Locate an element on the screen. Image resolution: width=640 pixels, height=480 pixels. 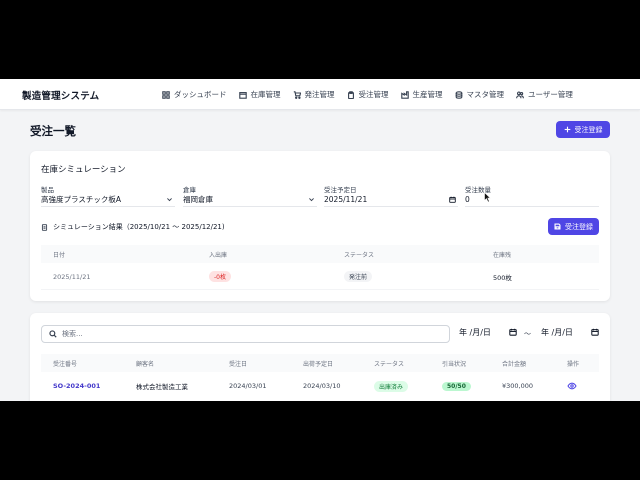
app-title: 製造管理システム is located at coordinates (61, 96).